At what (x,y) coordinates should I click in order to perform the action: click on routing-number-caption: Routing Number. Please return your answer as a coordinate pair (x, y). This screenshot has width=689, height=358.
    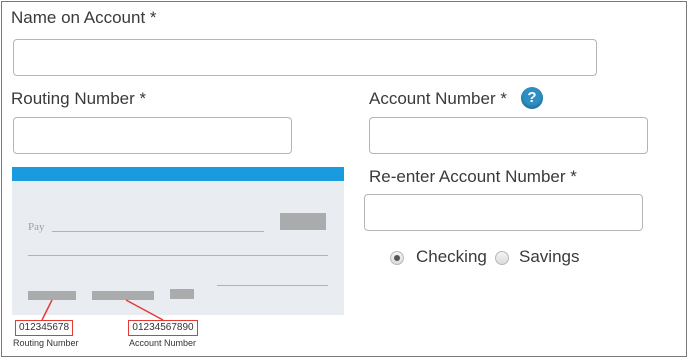
    Looking at the image, I should click on (46, 343).